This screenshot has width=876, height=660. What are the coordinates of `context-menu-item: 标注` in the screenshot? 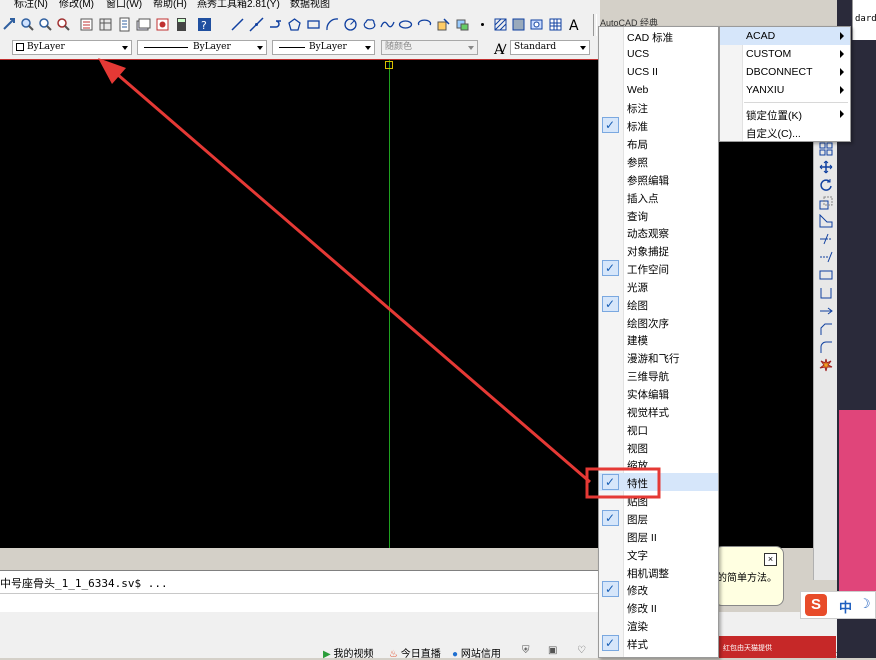 It's located at (658, 107).